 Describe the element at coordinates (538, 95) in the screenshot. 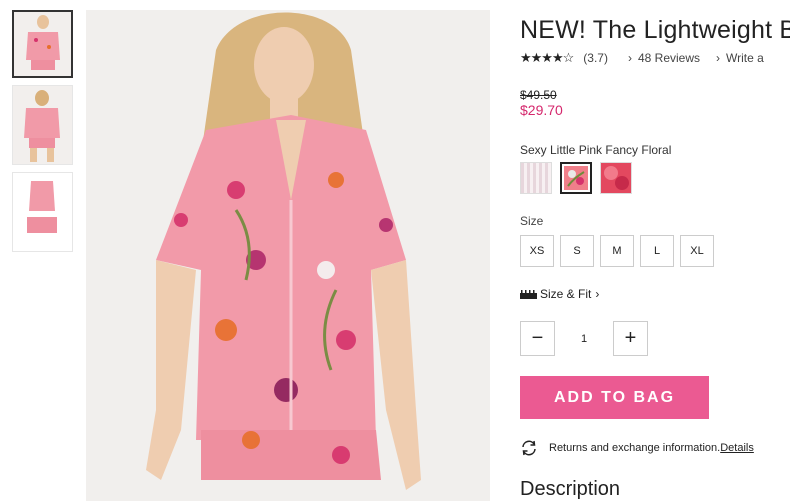

I see `original-price: $49.50` at that location.